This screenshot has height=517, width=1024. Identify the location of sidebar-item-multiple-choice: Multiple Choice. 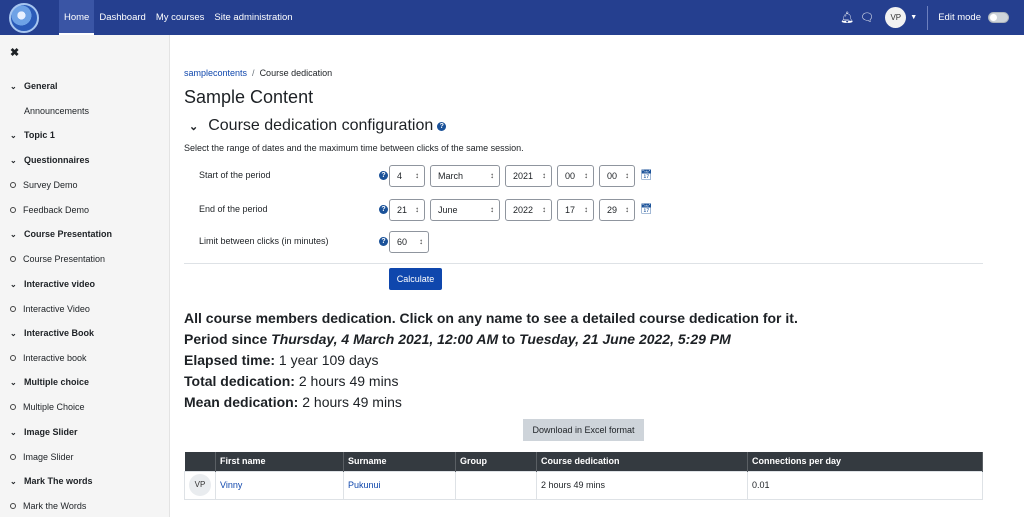
(47, 407).